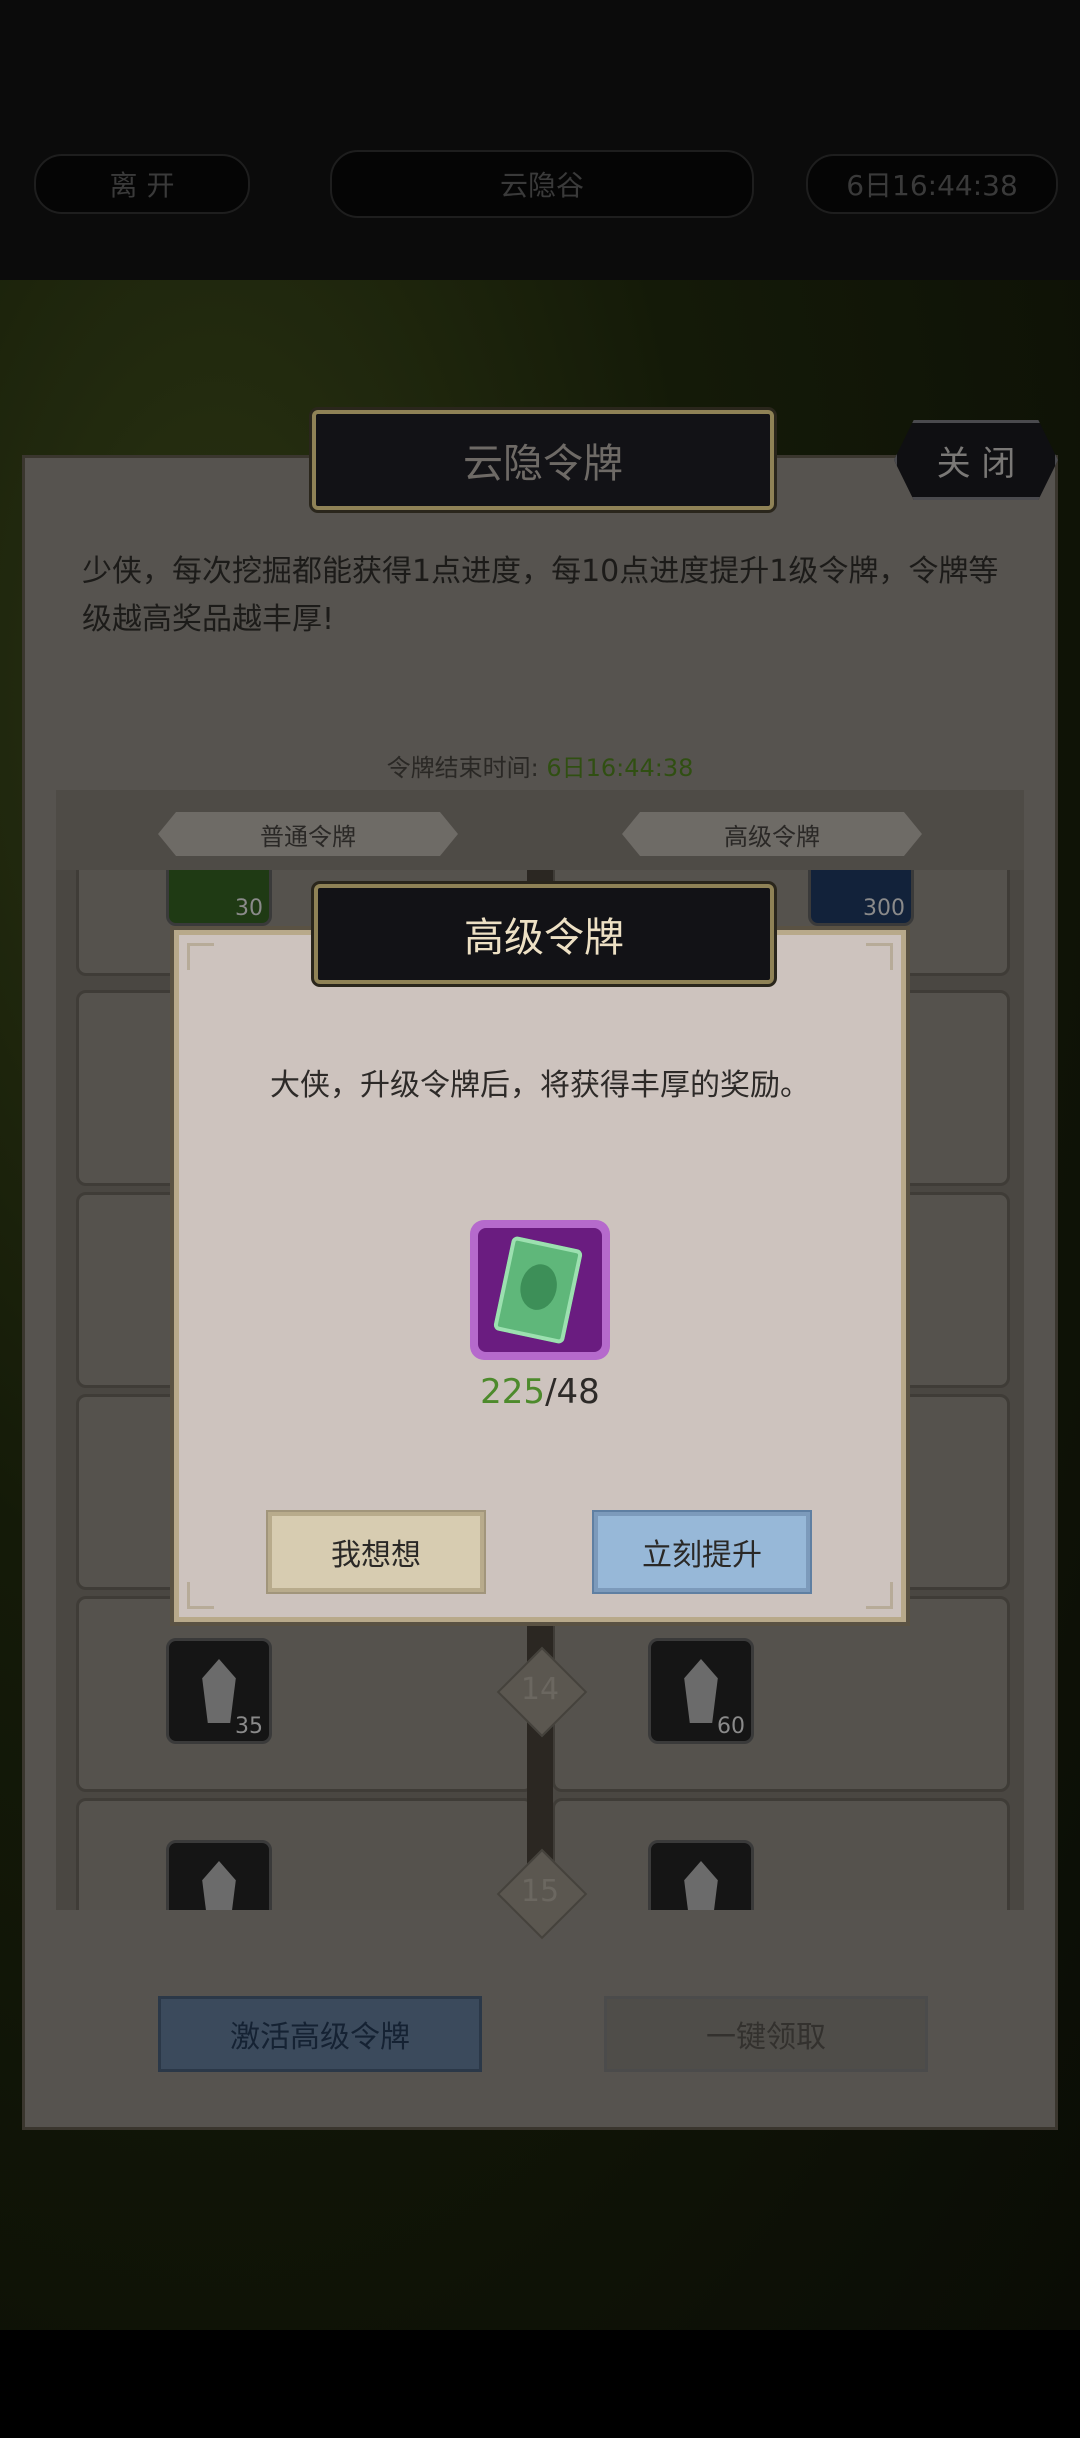  I want to click on panel-title: 云隐令牌, so click(543, 460).